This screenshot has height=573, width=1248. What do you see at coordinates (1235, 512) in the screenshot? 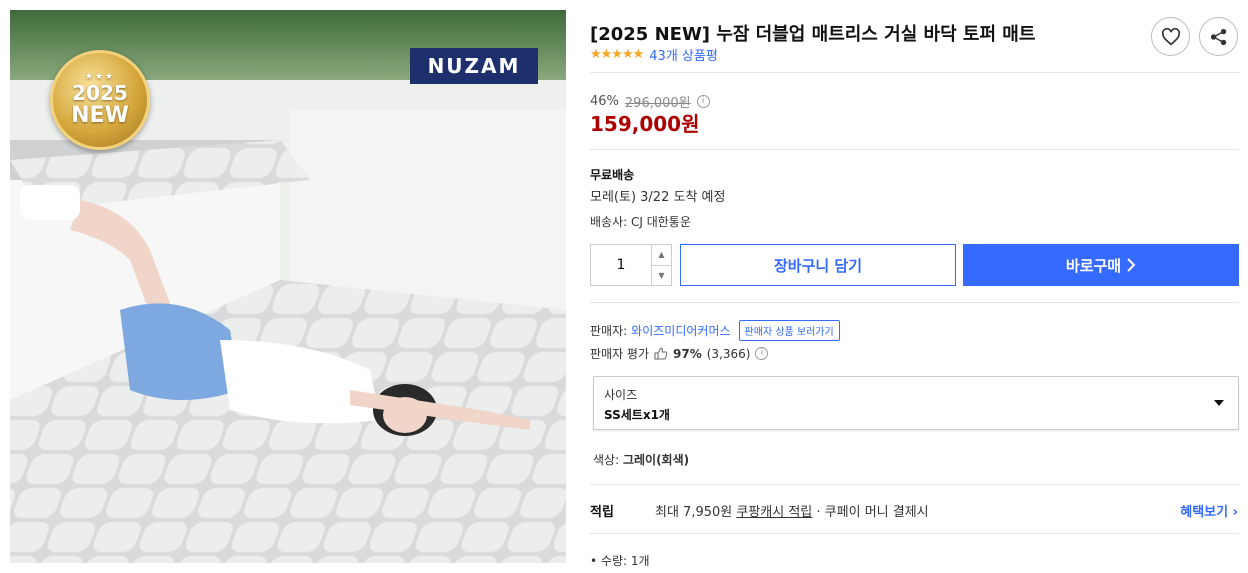
I see `chevron-right-icon: ›` at bounding box center [1235, 512].